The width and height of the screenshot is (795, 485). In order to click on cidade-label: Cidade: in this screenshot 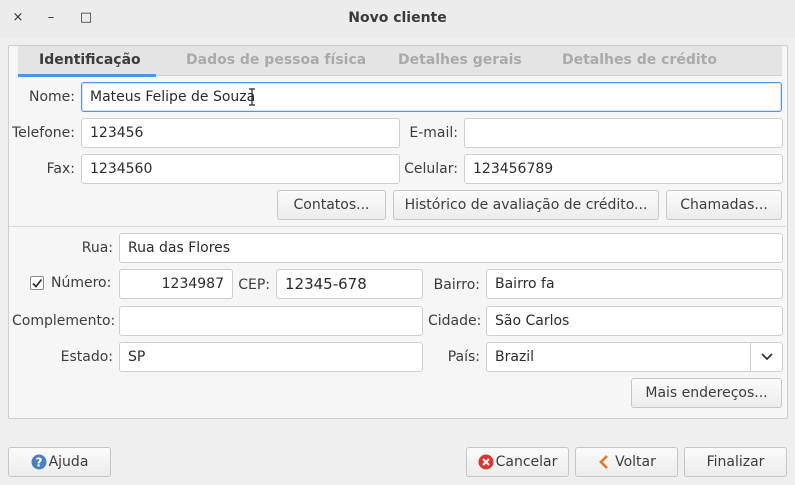, I will do `click(455, 321)`.